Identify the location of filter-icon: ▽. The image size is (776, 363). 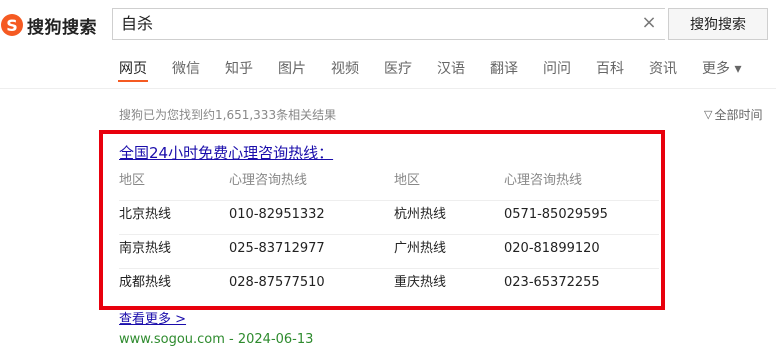
(708, 114).